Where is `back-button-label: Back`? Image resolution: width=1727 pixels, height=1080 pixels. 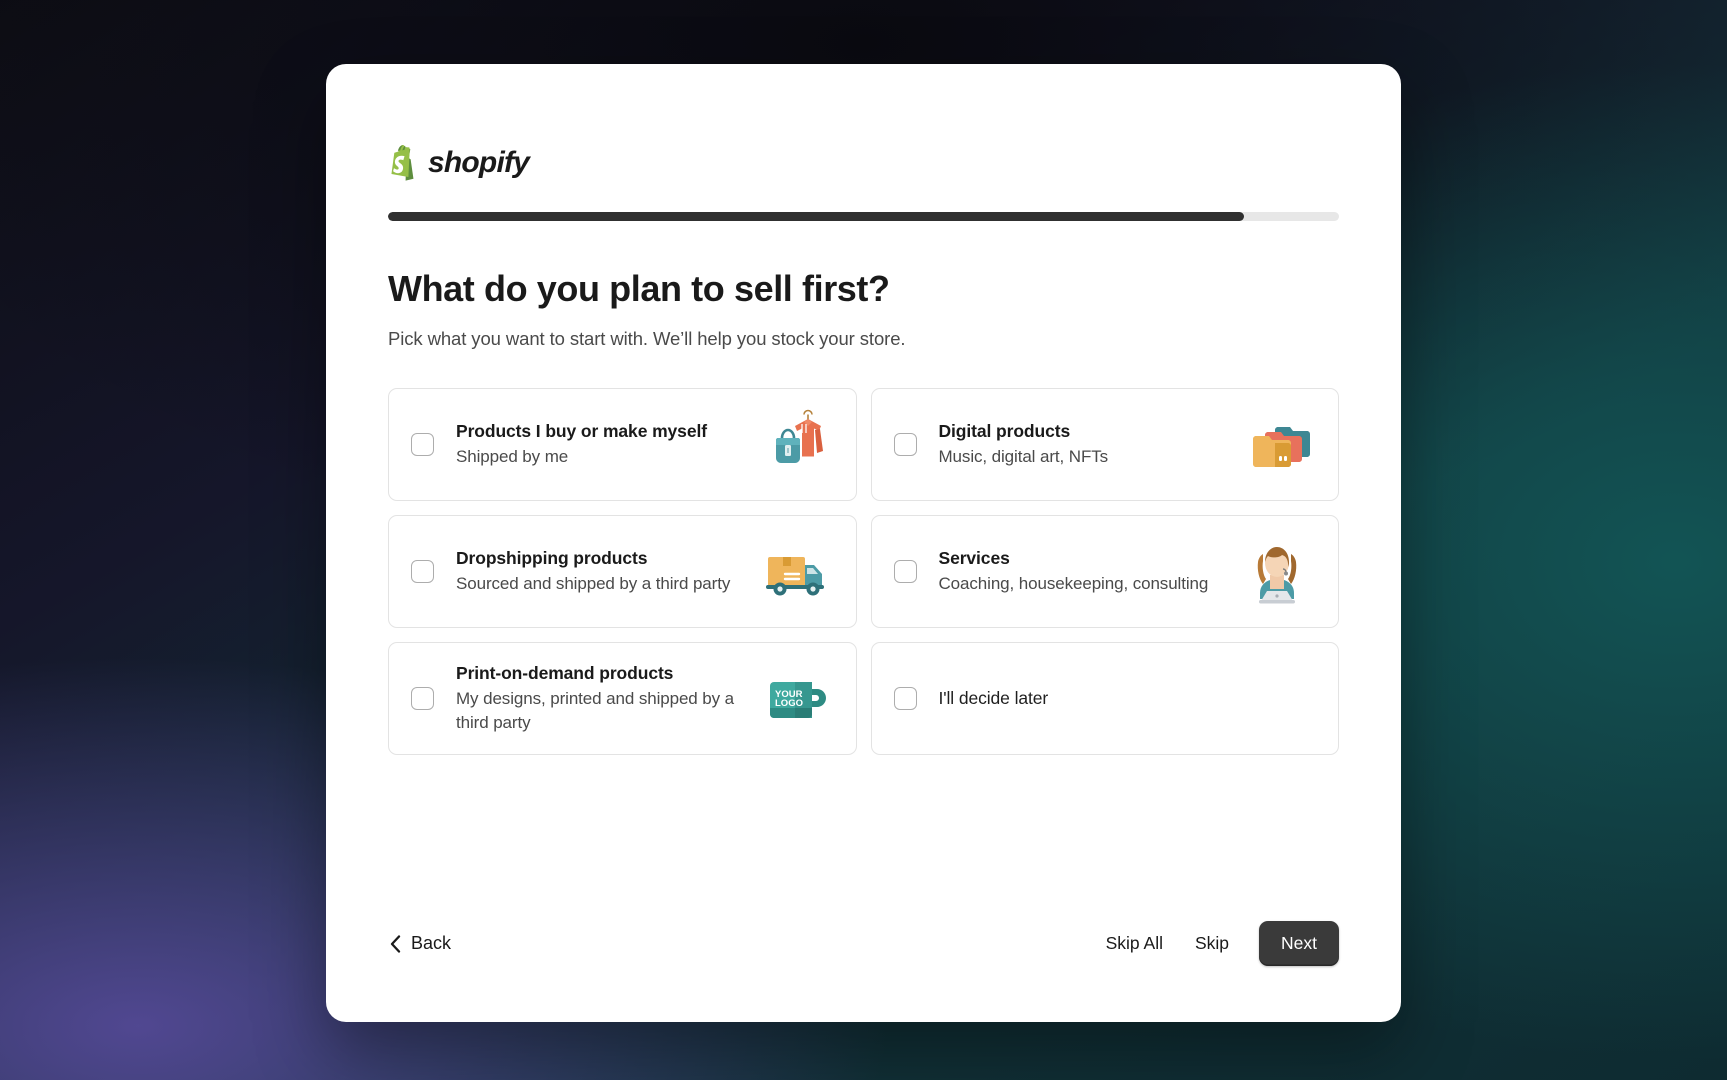 back-button-label: Back is located at coordinates (431, 943).